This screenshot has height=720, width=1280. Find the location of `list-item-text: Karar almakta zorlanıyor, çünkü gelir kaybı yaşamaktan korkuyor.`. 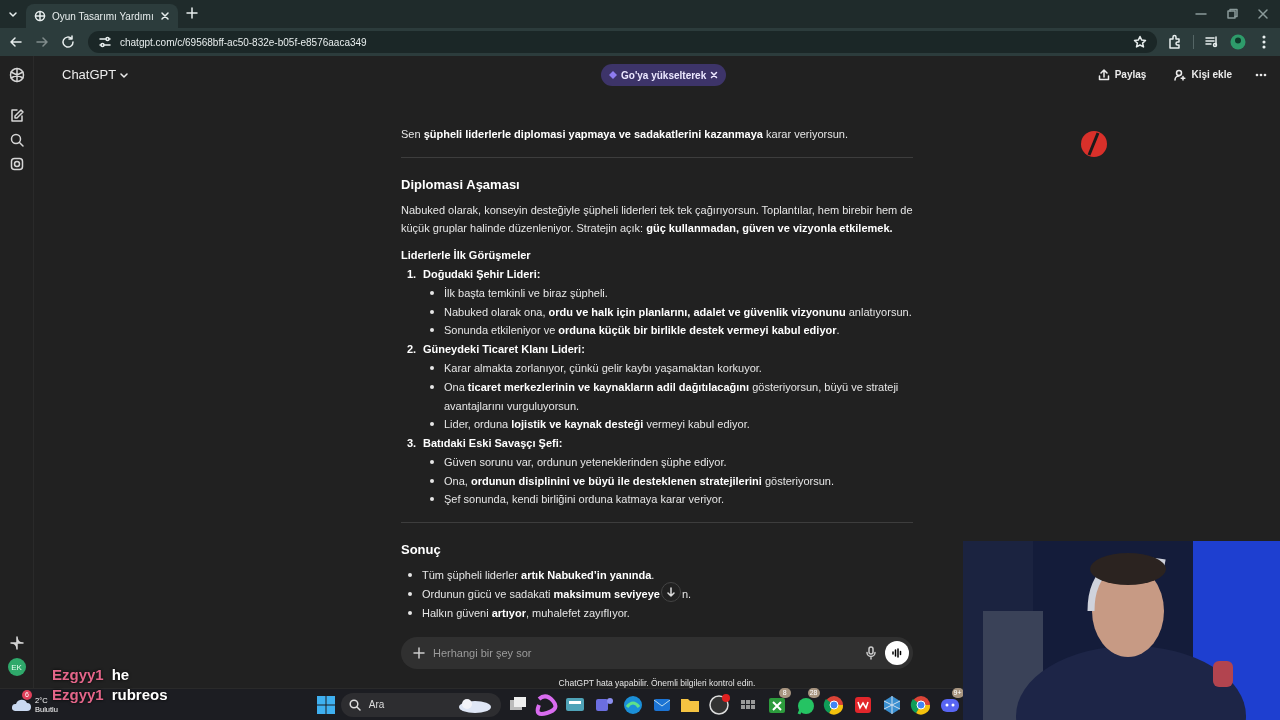

list-item-text: Karar almakta zorlanıyor, çünkü gelir kaybı yaşamaktan korkuyor. is located at coordinates (603, 368).